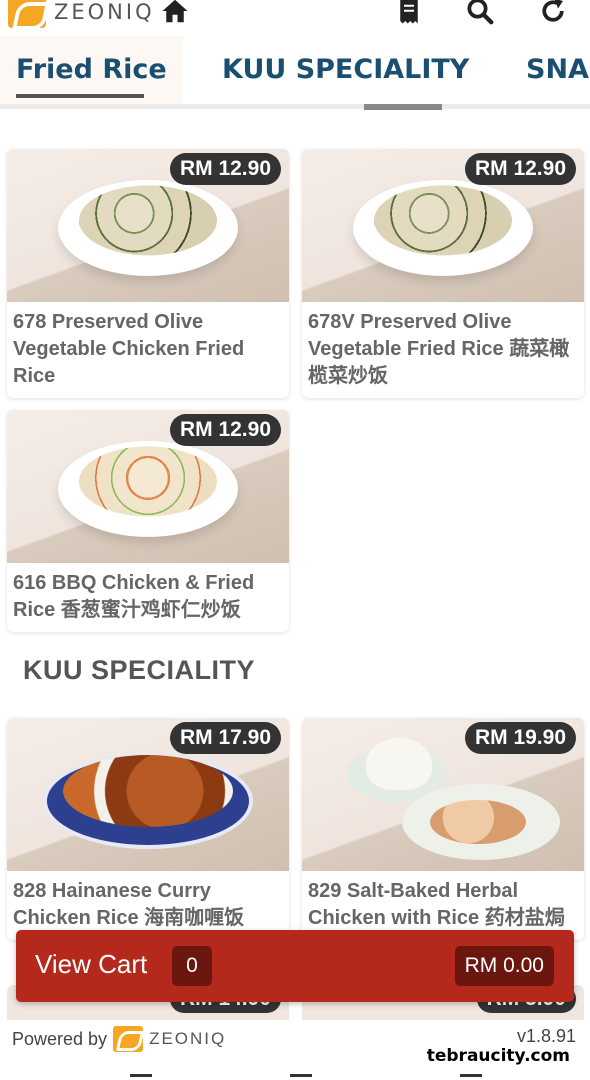 The image size is (590, 1080). Describe the element at coordinates (139, 670) in the screenshot. I see `section-title: KUU SPECIALITY` at that location.